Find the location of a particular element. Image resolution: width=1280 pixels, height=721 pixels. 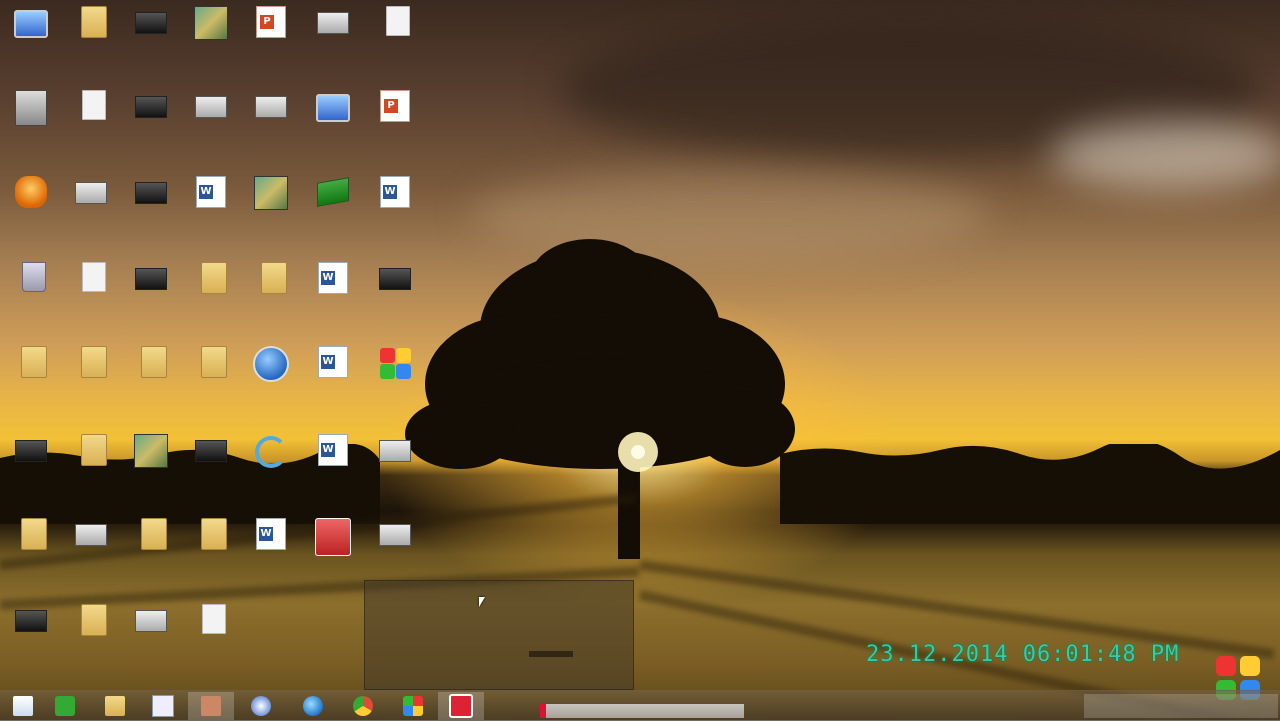

taskbar-window-thumbnail is located at coordinates (642, 711).